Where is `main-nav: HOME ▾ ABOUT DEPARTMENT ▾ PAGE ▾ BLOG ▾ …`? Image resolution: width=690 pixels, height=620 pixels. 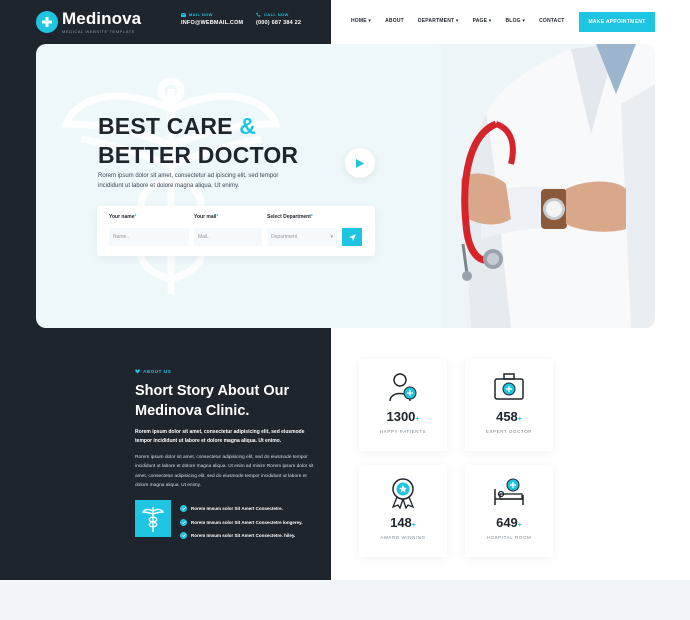 main-nav: HOME ▾ ABOUT DEPARTMENT ▾ PAGE ▾ BLOG ▾ … is located at coordinates (465, 21).